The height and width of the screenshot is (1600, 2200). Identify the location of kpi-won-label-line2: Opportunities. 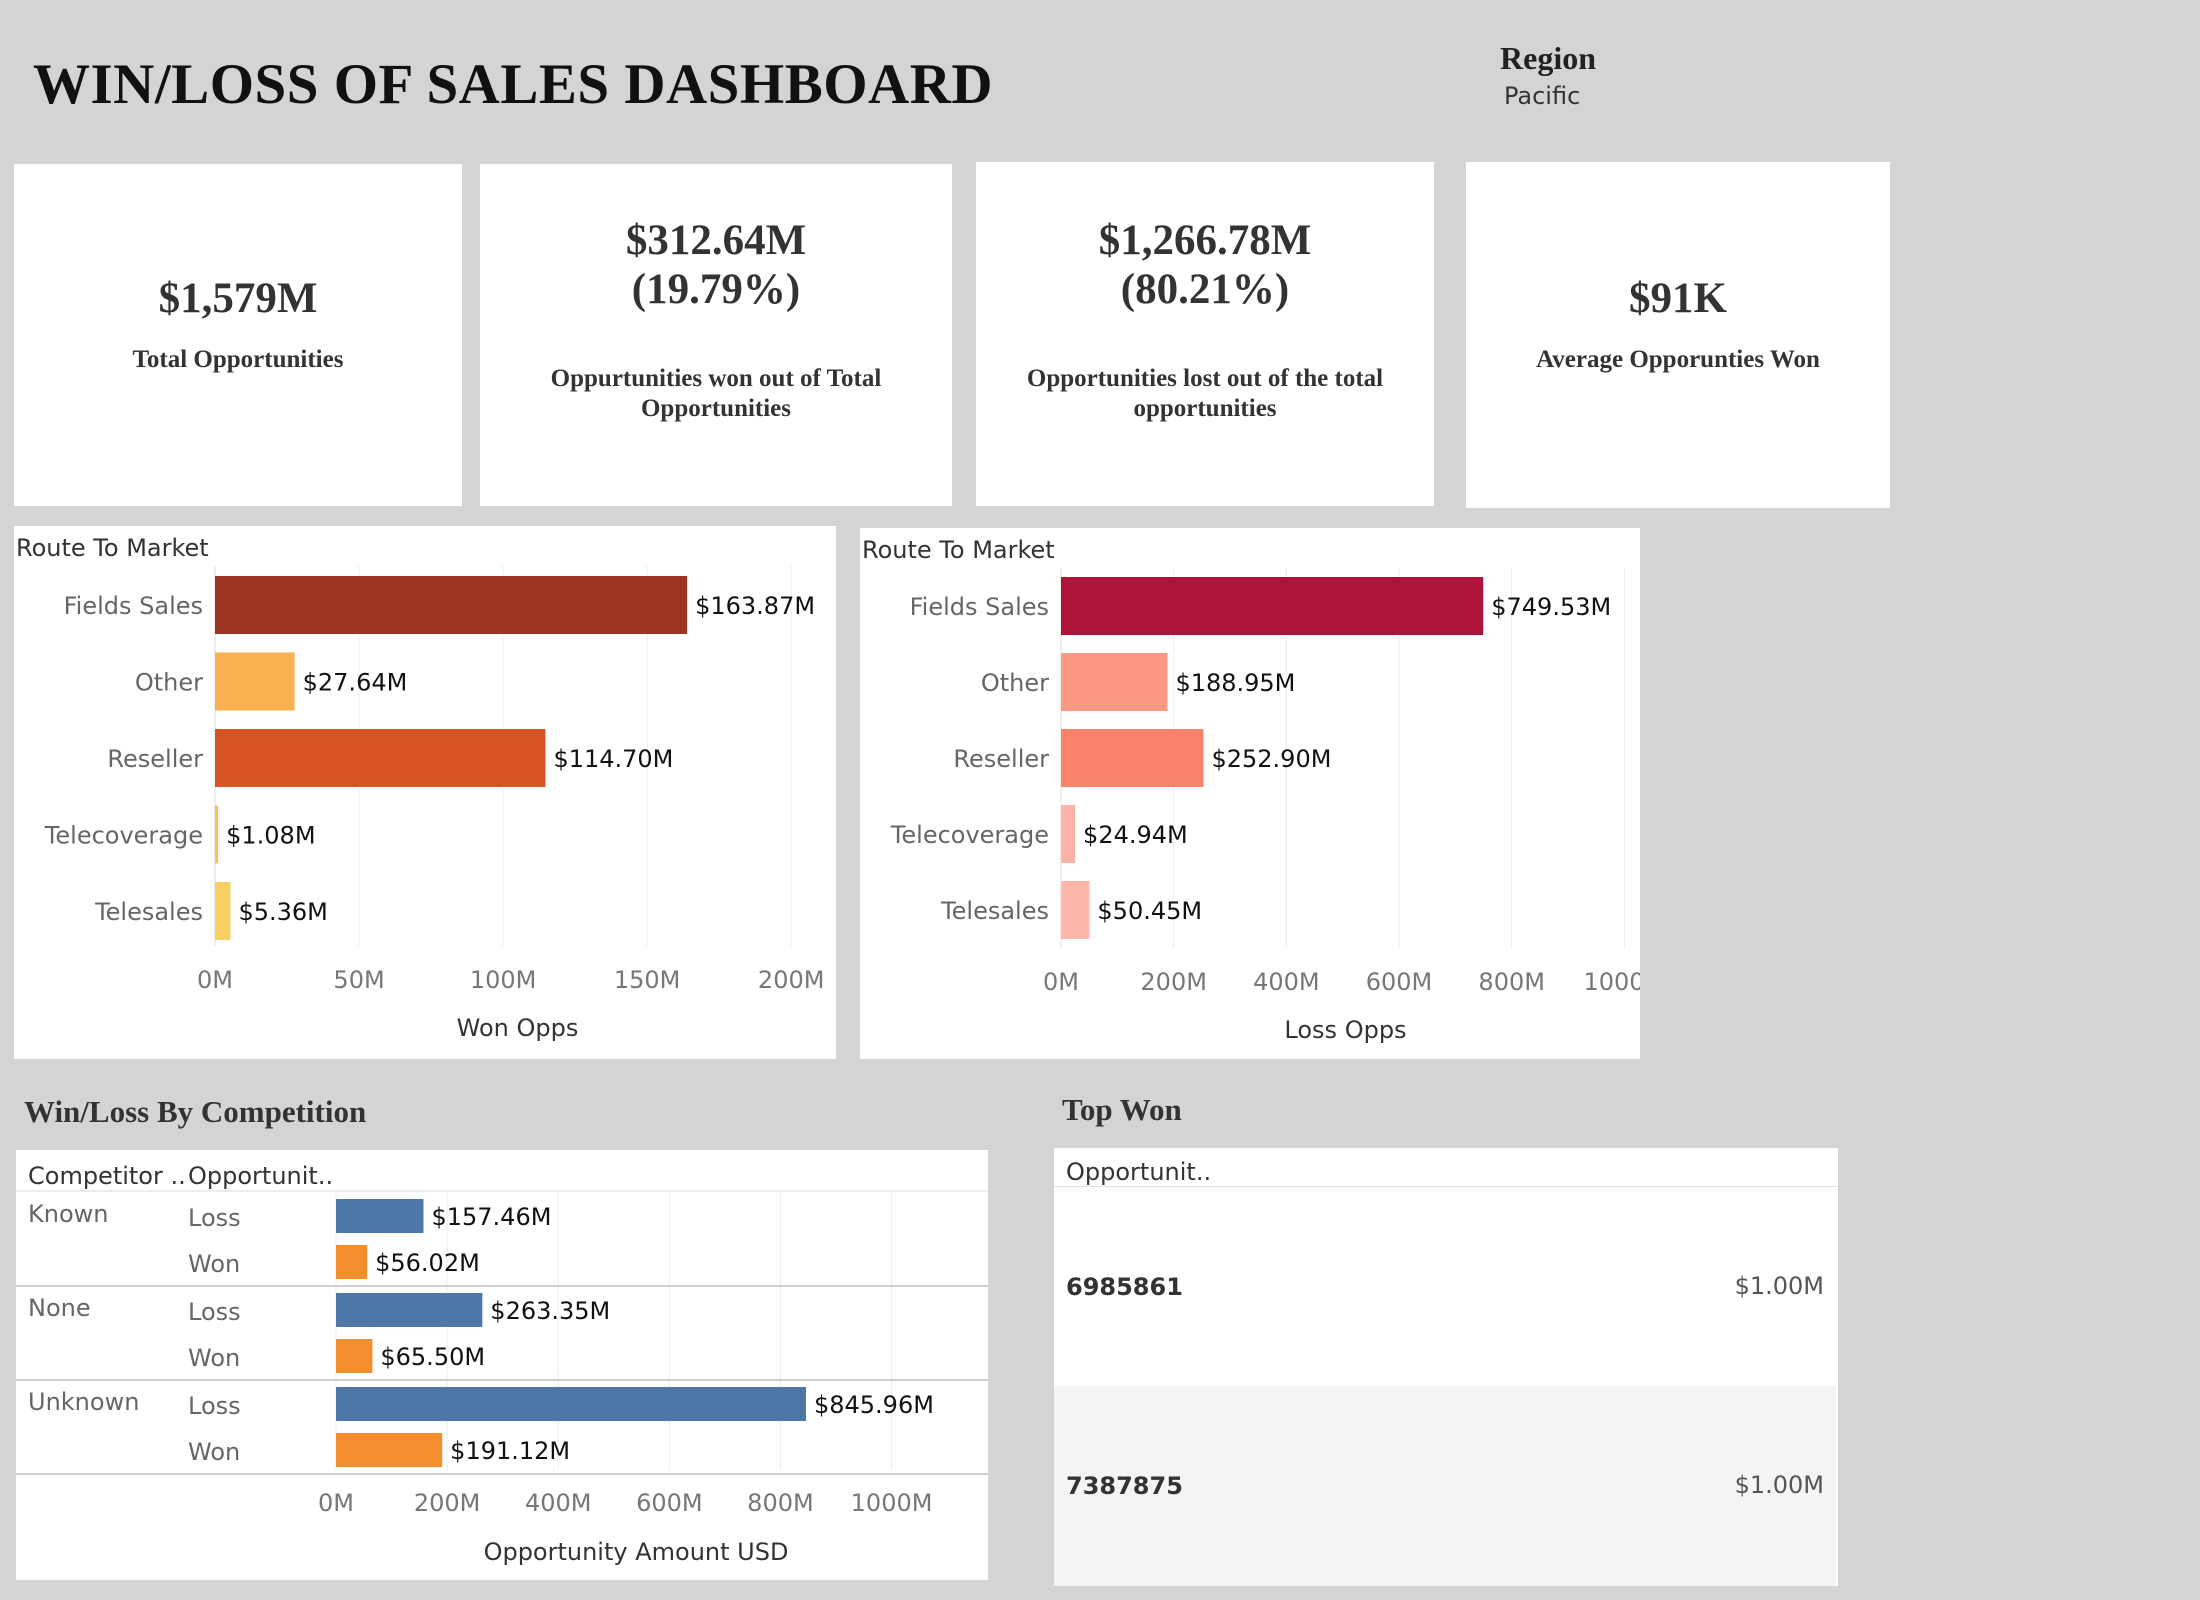
(716, 408).